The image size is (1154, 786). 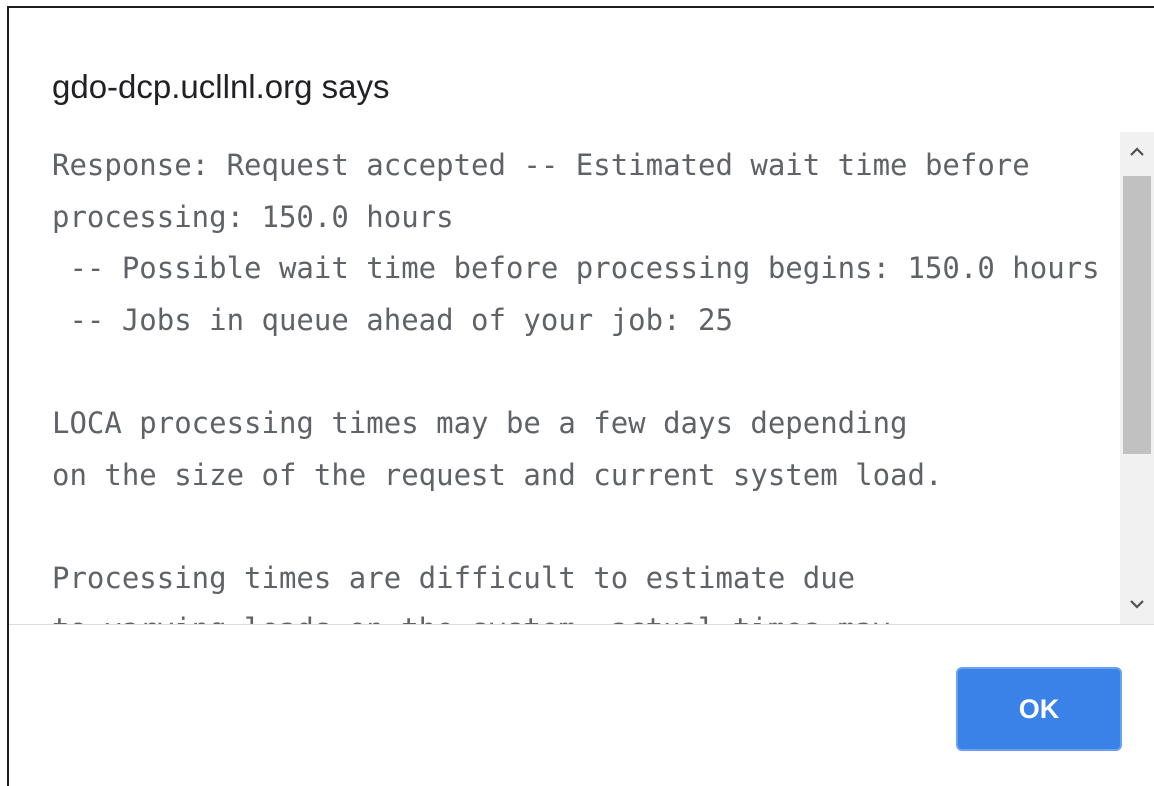 I want to click on chevron-up-icon, so click(x=1137, y=151).